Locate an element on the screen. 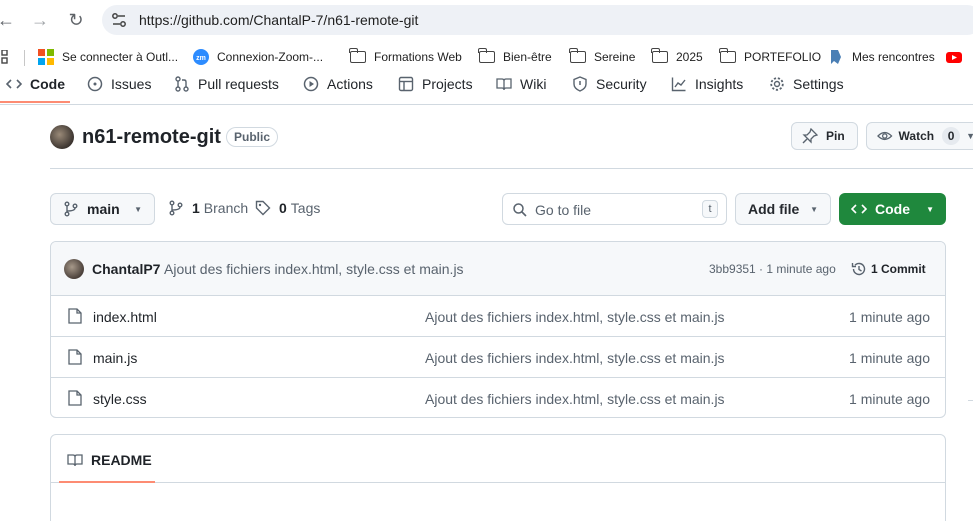 This screenshot has width=973, height=521. repo-title: n61-remote-git is located at coordinates (151, 137).